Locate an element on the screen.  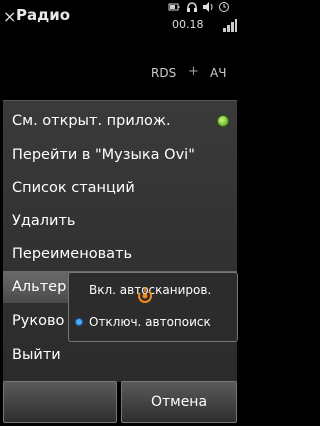
close-icon: × is located at coordinates (9, 16).